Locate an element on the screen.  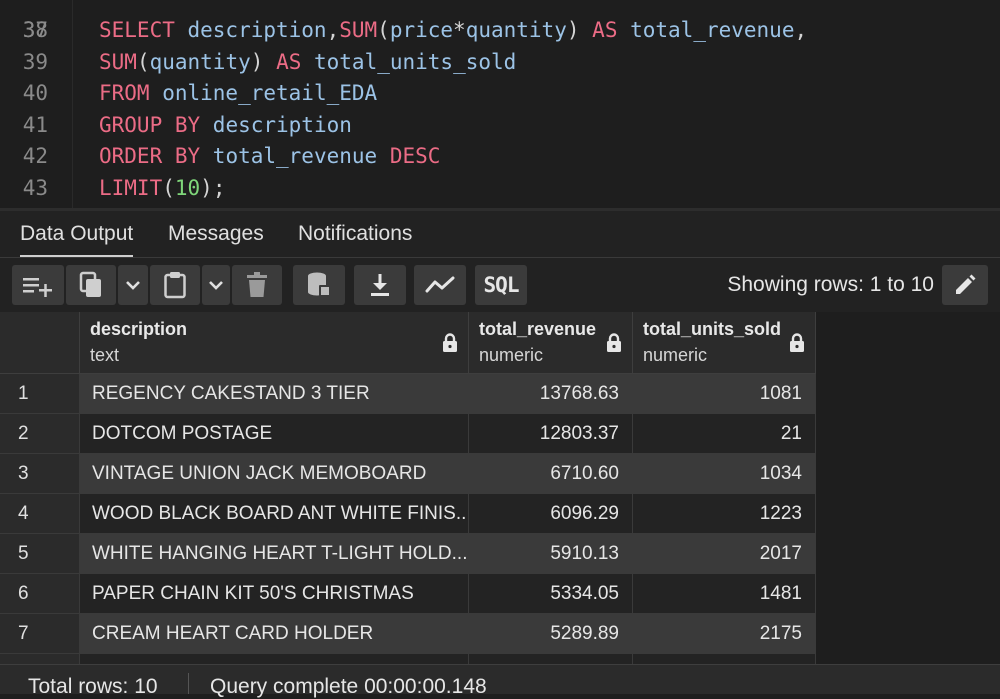
total-revenue-cell: 5334.05 is located at coordinates (551, 594).